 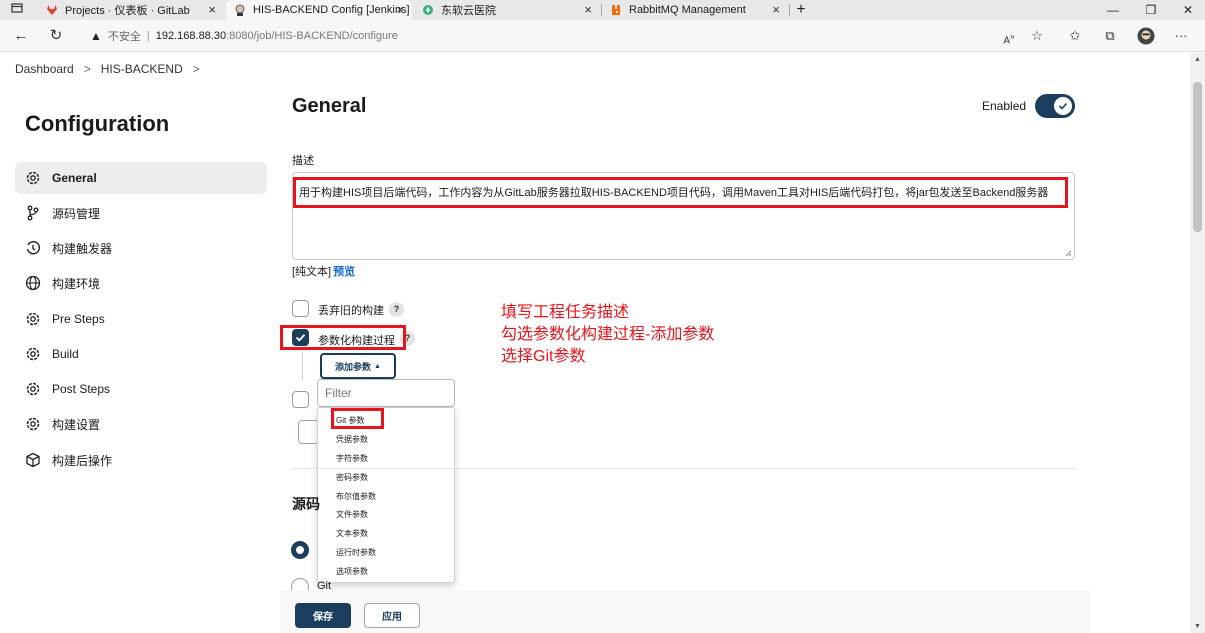 What do you see at coordinates (323, 615) in the screenshot?
I see `save-button: 保存` at bounding box center [323, 615].